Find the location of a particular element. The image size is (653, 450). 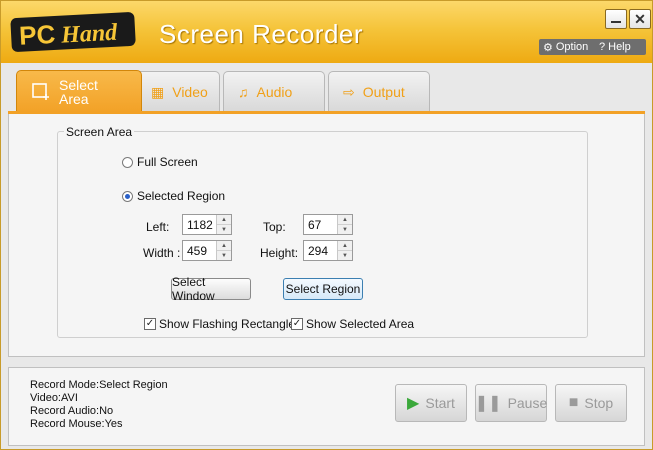

stop-label: Stop is located at coordinates (599, 403).